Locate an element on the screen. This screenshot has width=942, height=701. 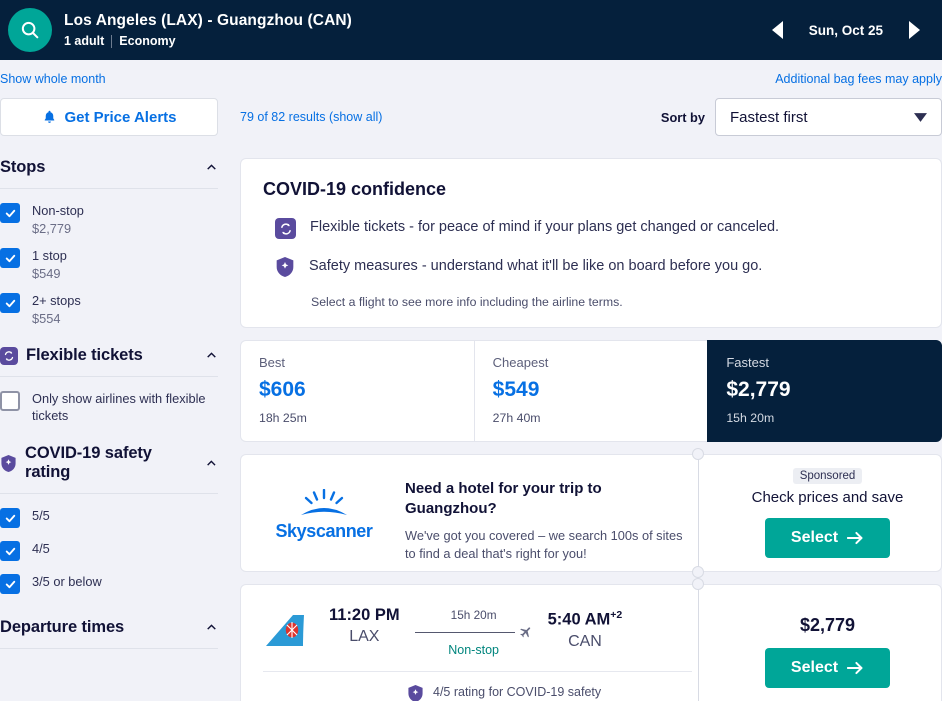
tab-duration: 18h 25m is located at coordinates (283, 418).